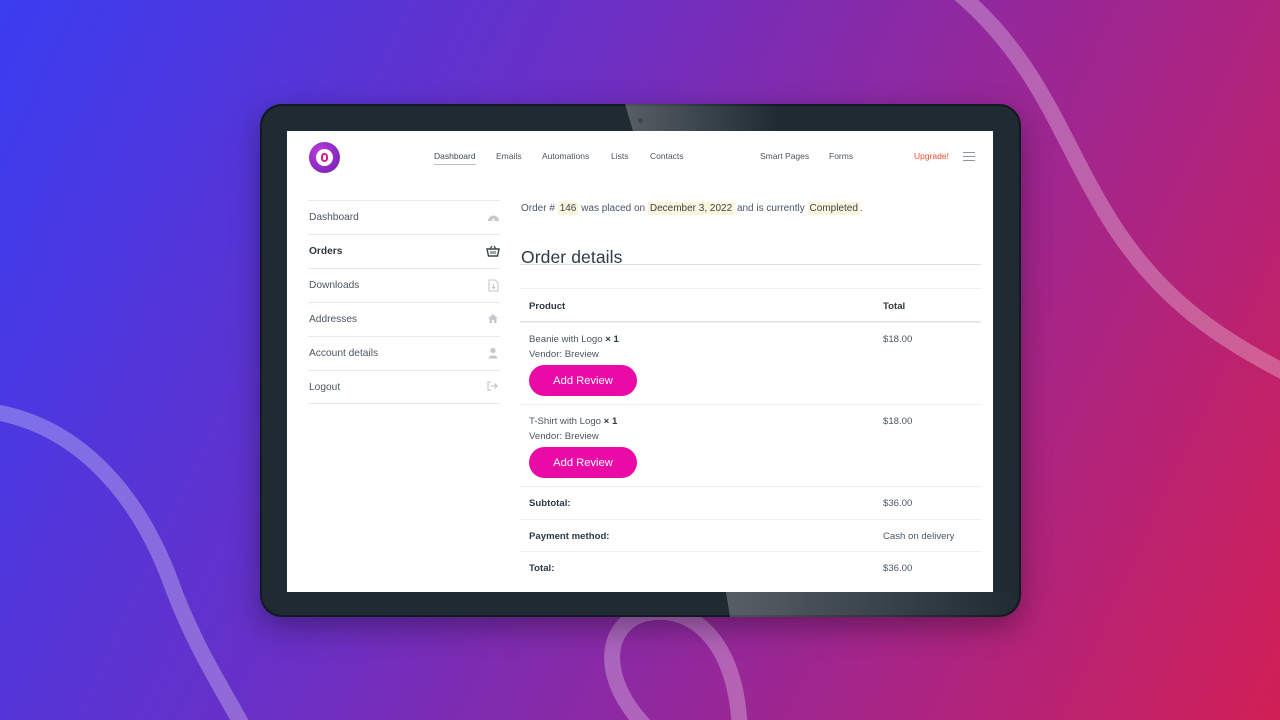  I want to click on total-label: Total:, so click(542, 568).